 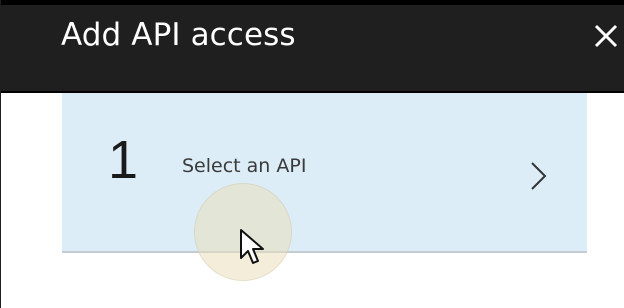 I want to click on chevron-right-icon, so click(x=539, y=176).